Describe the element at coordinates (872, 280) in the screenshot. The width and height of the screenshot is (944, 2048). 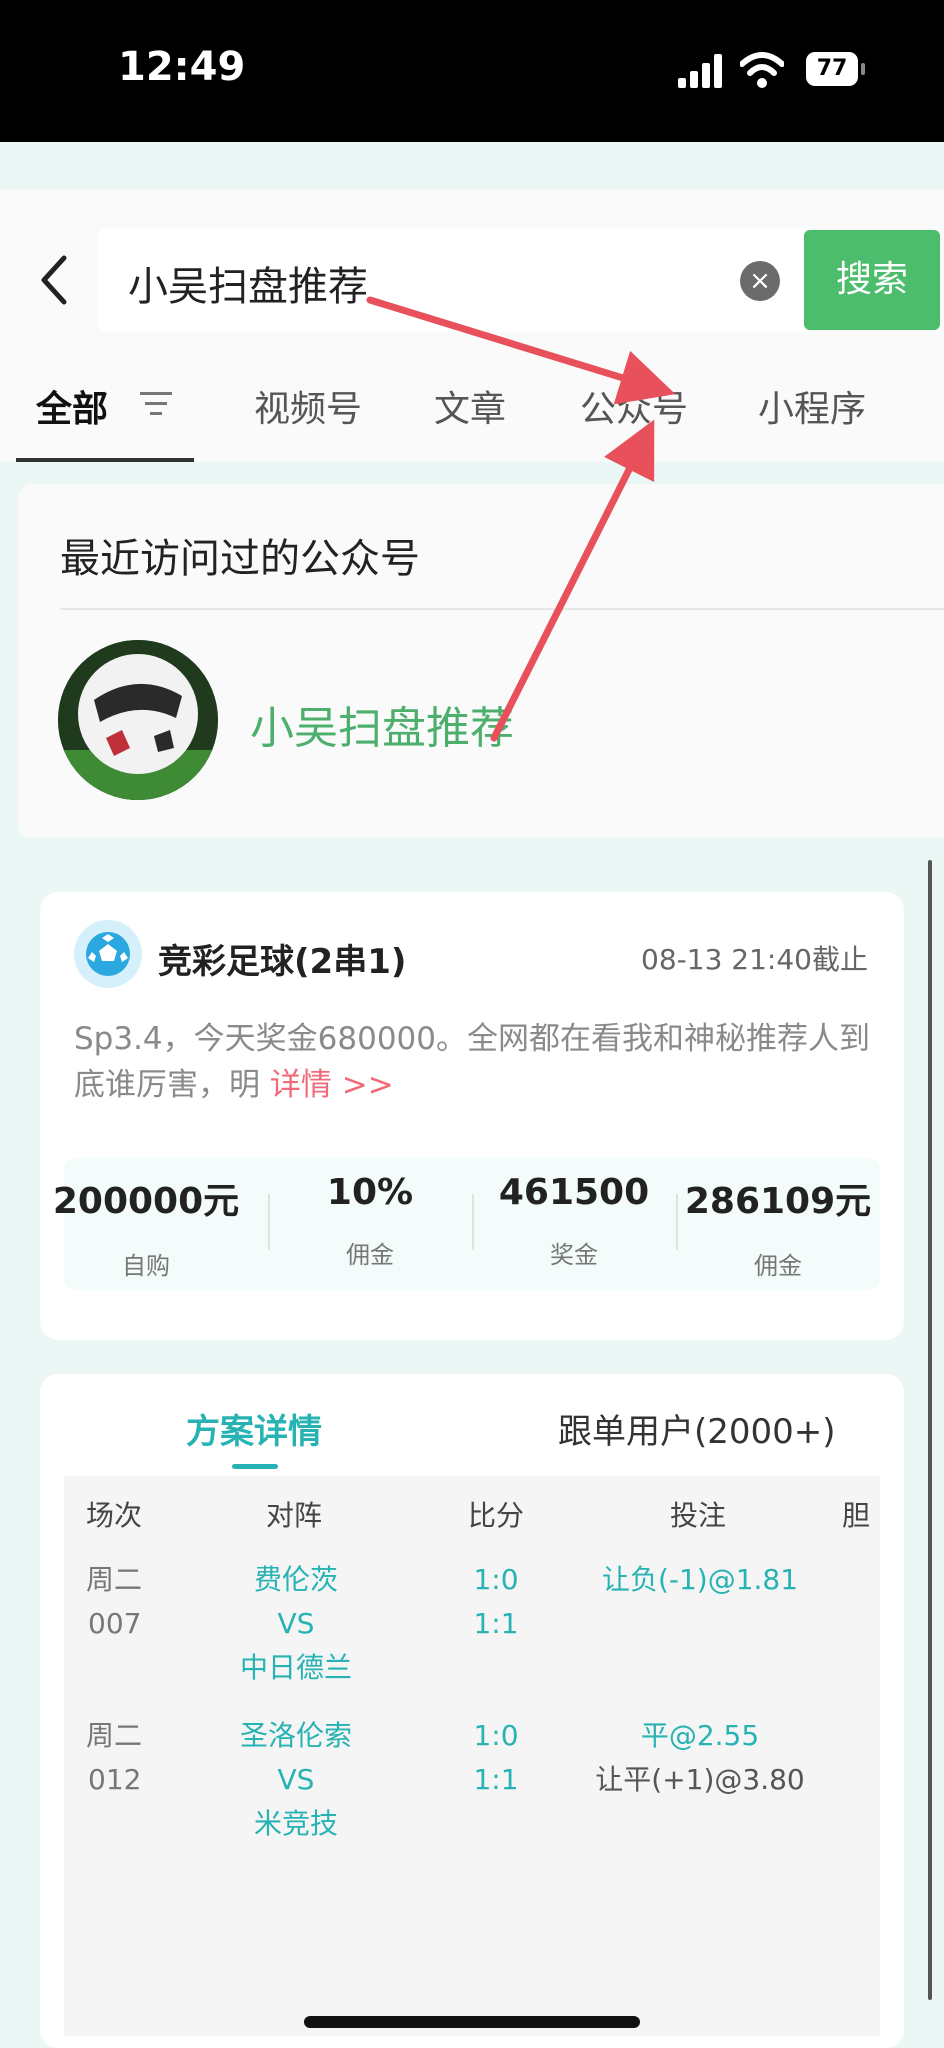
I see `search-button: 搜索` at that location.